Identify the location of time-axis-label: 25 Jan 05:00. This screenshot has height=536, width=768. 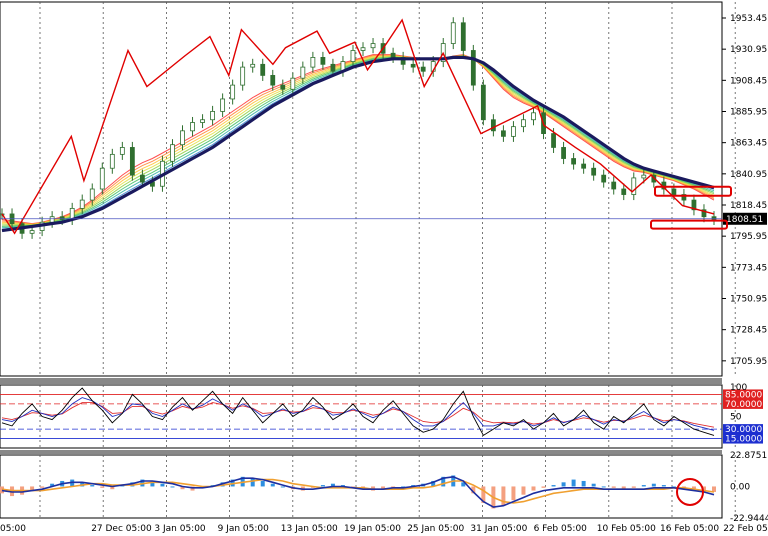
(435, 529).